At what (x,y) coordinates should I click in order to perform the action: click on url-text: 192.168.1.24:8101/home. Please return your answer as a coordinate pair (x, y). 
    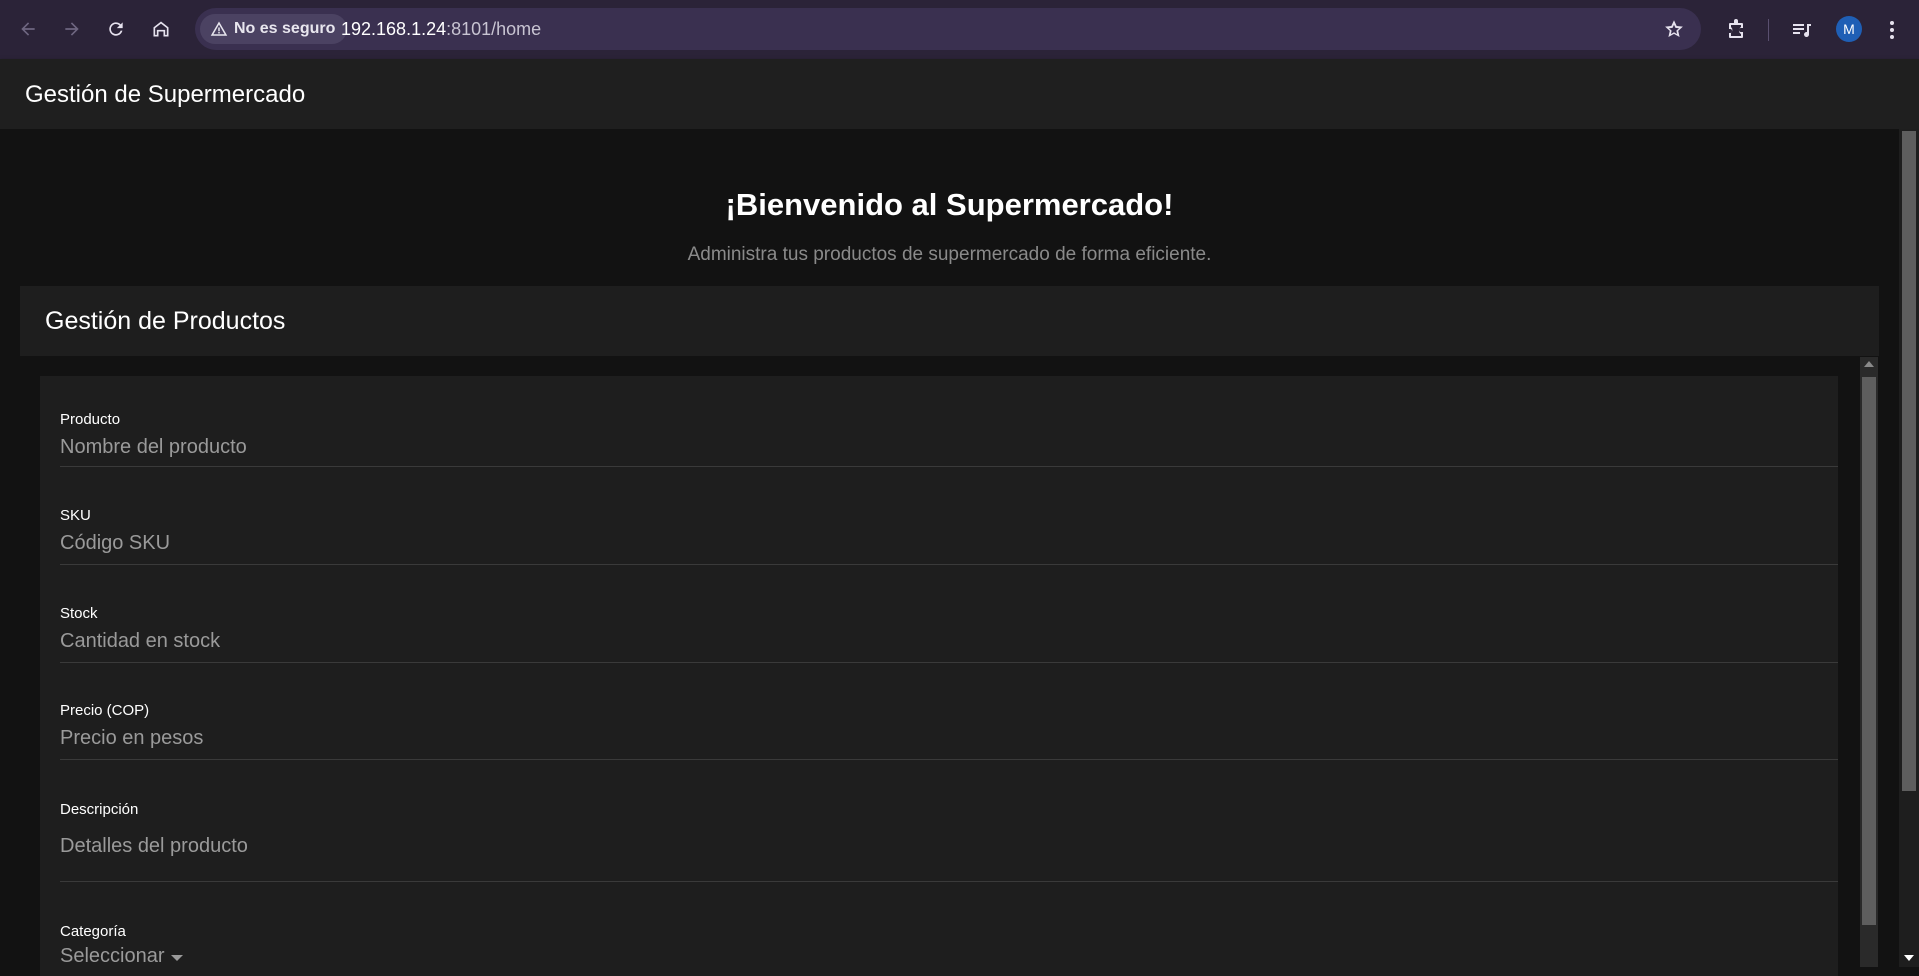
    Looking at the image, I should click on (441, 29).